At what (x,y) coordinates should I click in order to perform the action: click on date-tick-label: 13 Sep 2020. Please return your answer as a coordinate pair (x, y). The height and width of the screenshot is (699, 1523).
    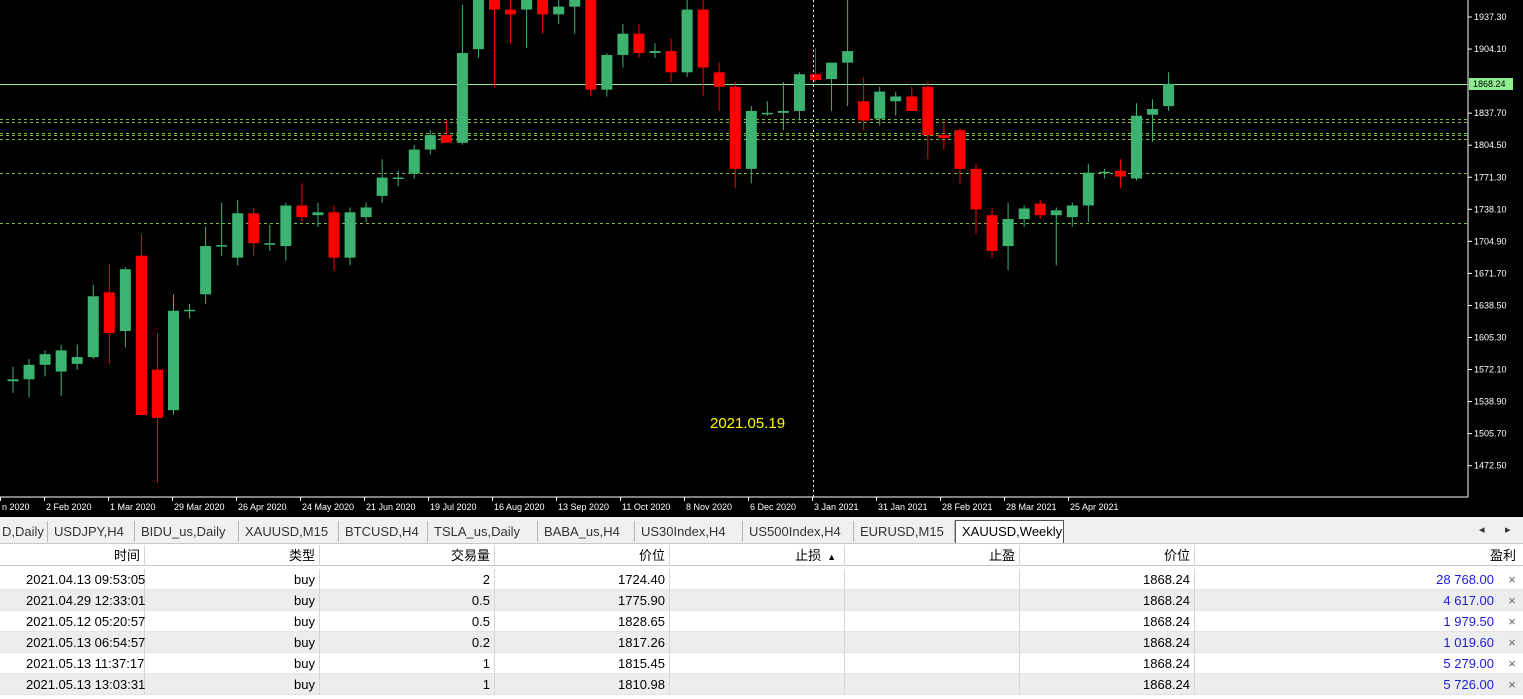
    Looking at the image, I should click on (583, 507).